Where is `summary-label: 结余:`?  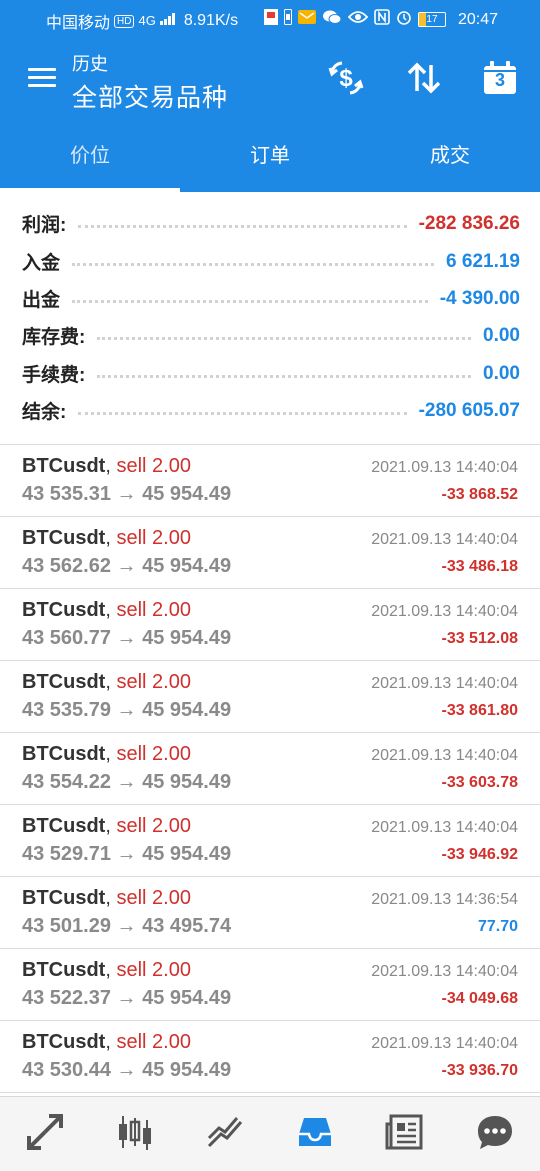 summary-label: 结余: is located at coordinates (44, 412).